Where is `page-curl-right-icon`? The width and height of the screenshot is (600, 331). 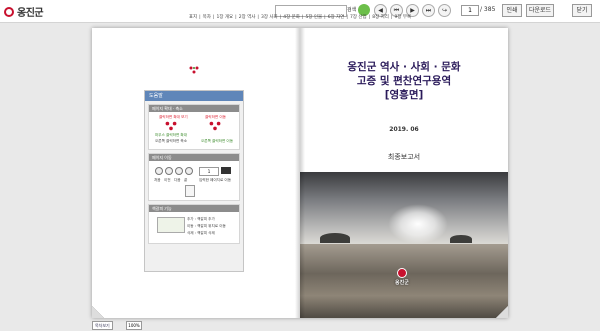 page-curl-right-icon is located at coordinates (502, 312).